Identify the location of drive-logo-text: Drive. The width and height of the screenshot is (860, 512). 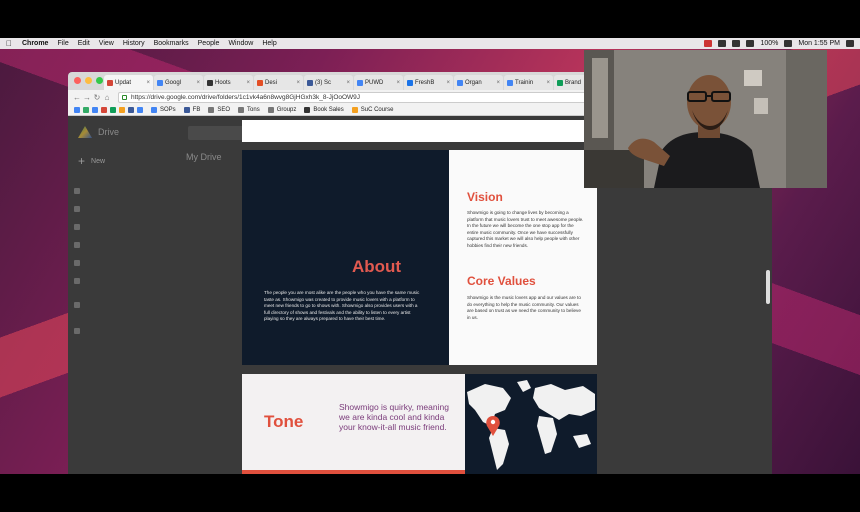
(109, 132).